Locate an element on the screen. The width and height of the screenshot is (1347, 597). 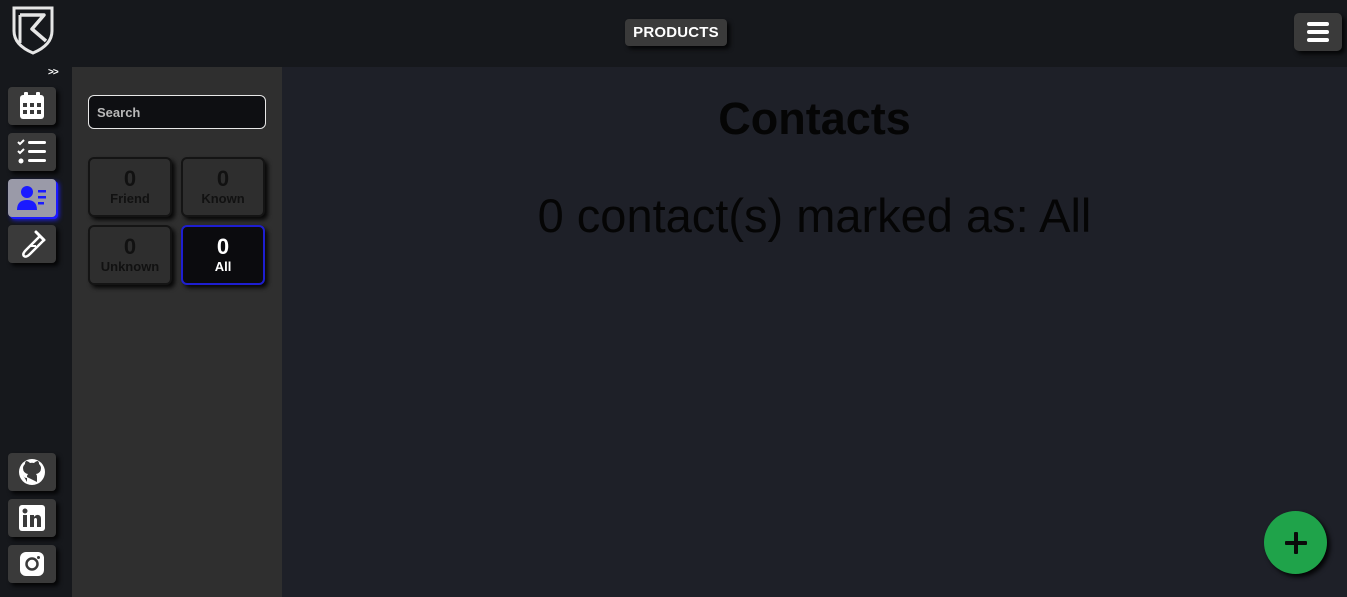
calendar-icon is located at coordinates (32, 105).